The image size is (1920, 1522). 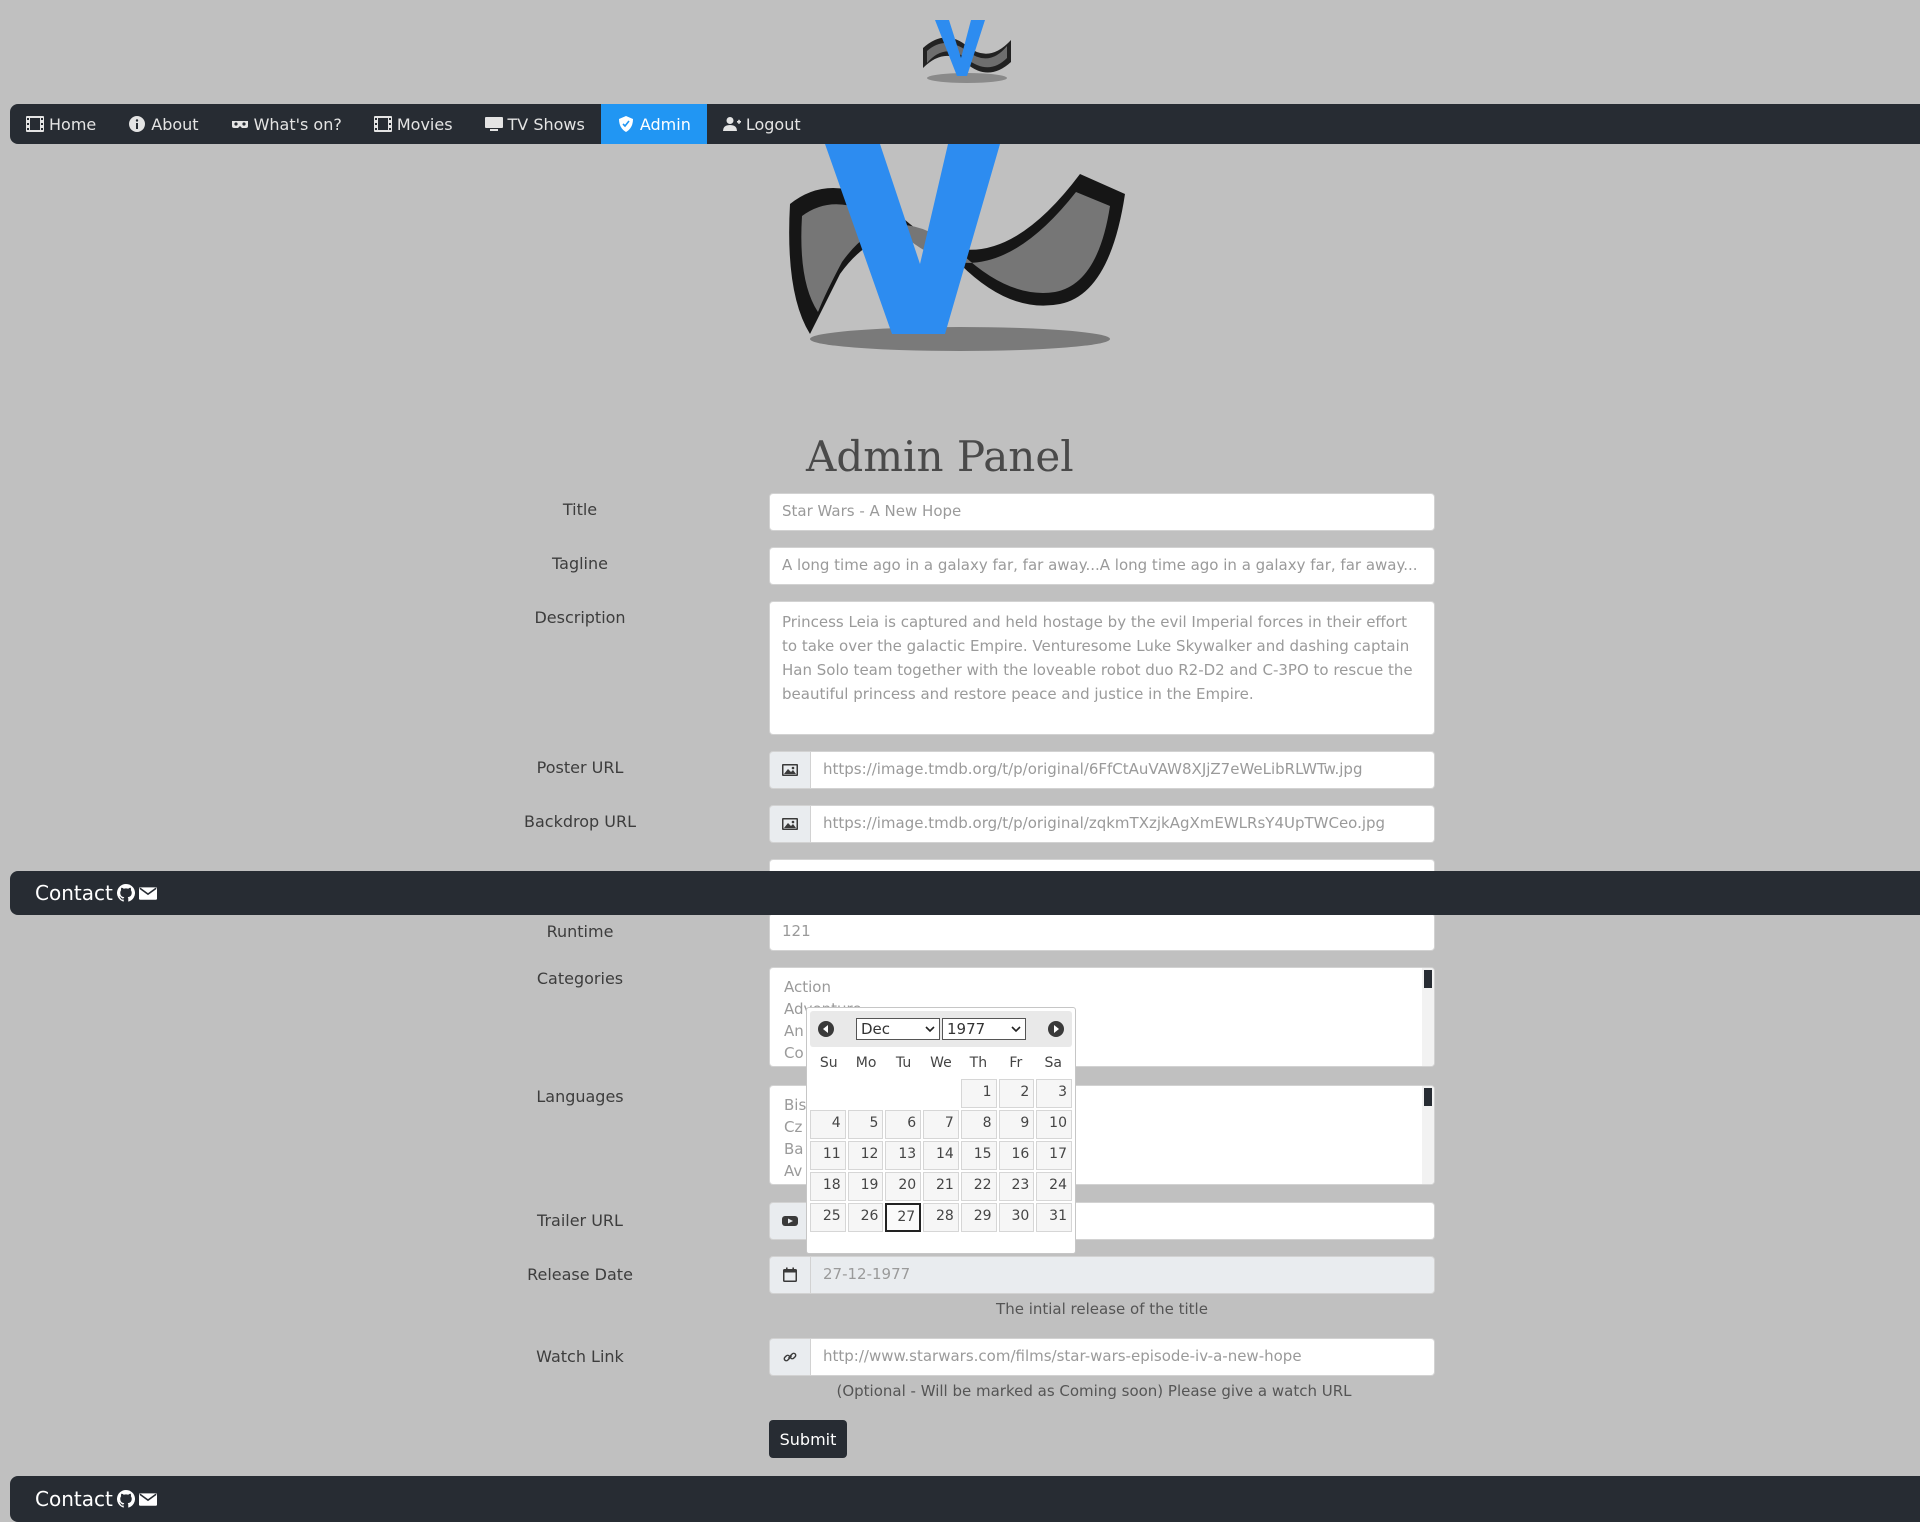 I want to click on trailer-url-label: Trailer URL, so click(x=580, y=1220).